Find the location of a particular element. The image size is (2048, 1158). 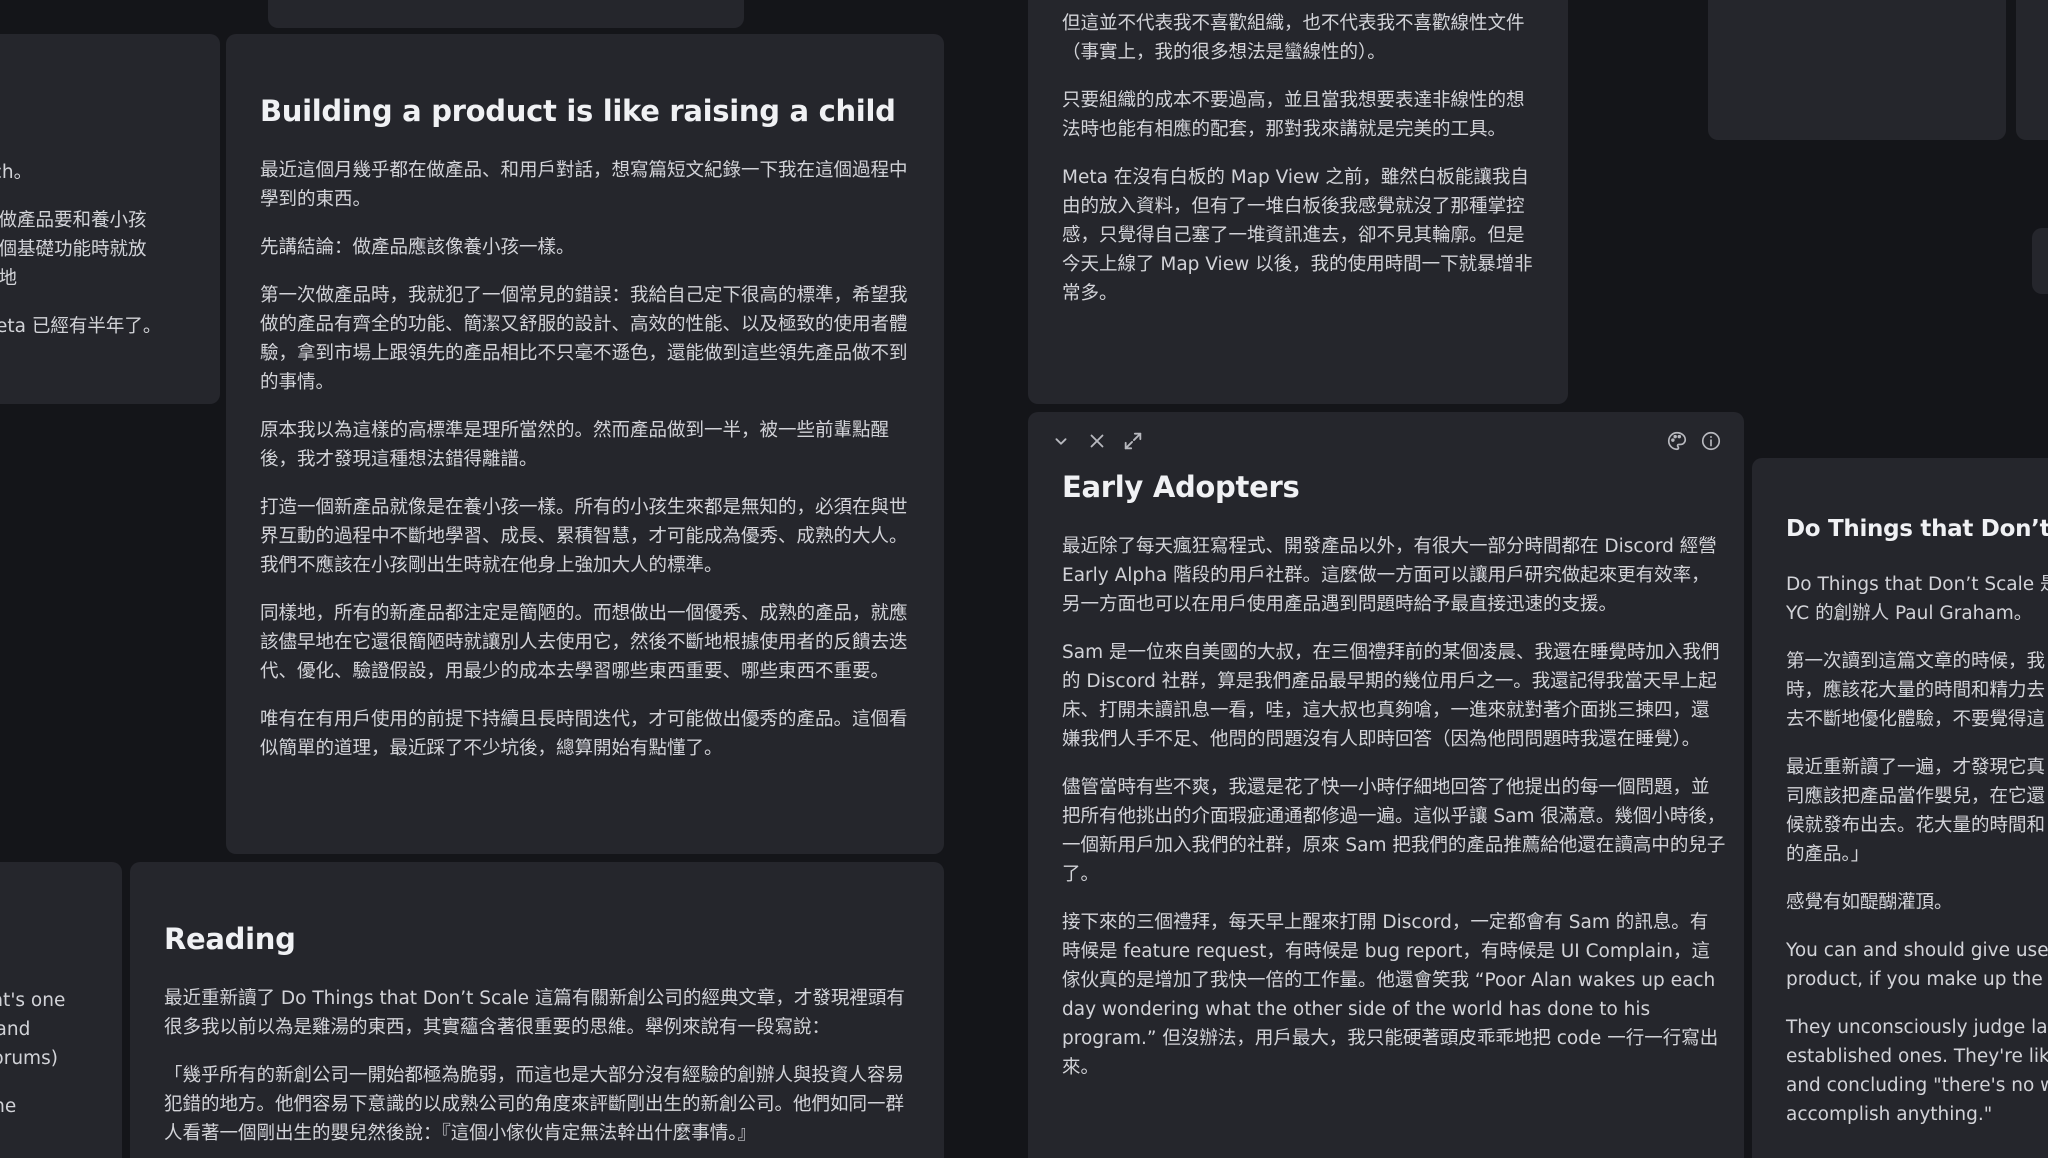

chevron-down-icon is located at coordinates (1061, 441).